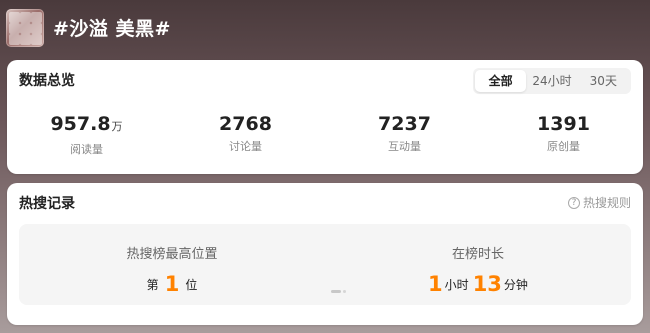 The height and width of the screenshot is (333, 650). What do you see at coordinates (80, 124) in the screenshot?
I see `stat-reads-value: 957.8` at bounding box center [80, 124].